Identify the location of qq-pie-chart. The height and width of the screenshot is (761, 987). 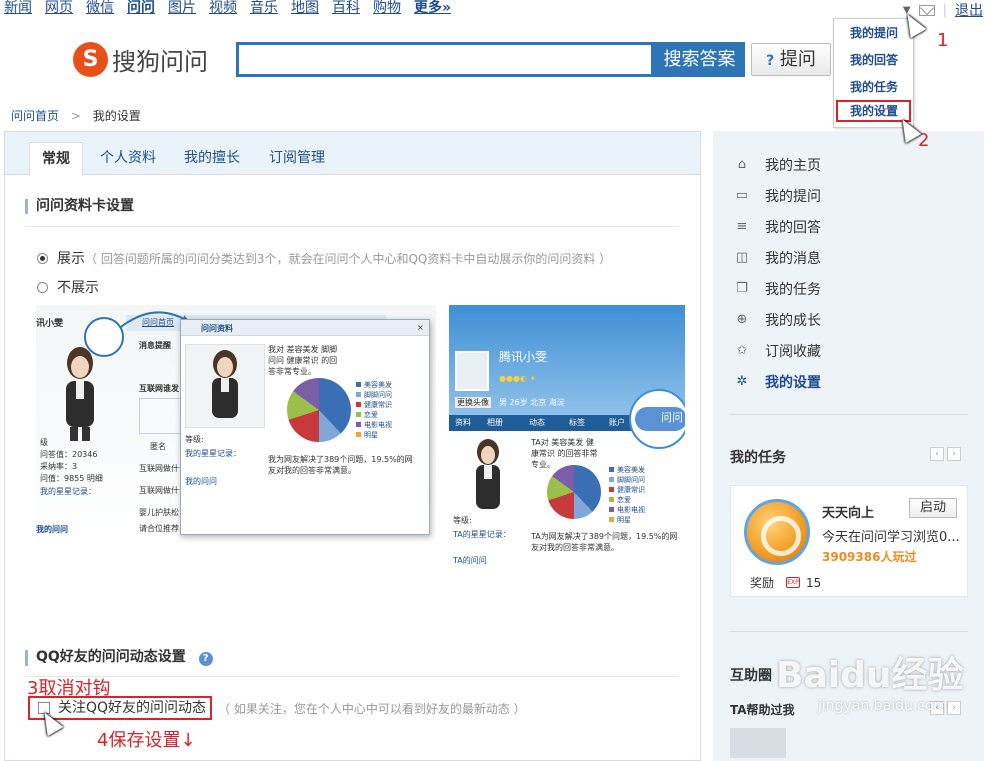
(574, 492).